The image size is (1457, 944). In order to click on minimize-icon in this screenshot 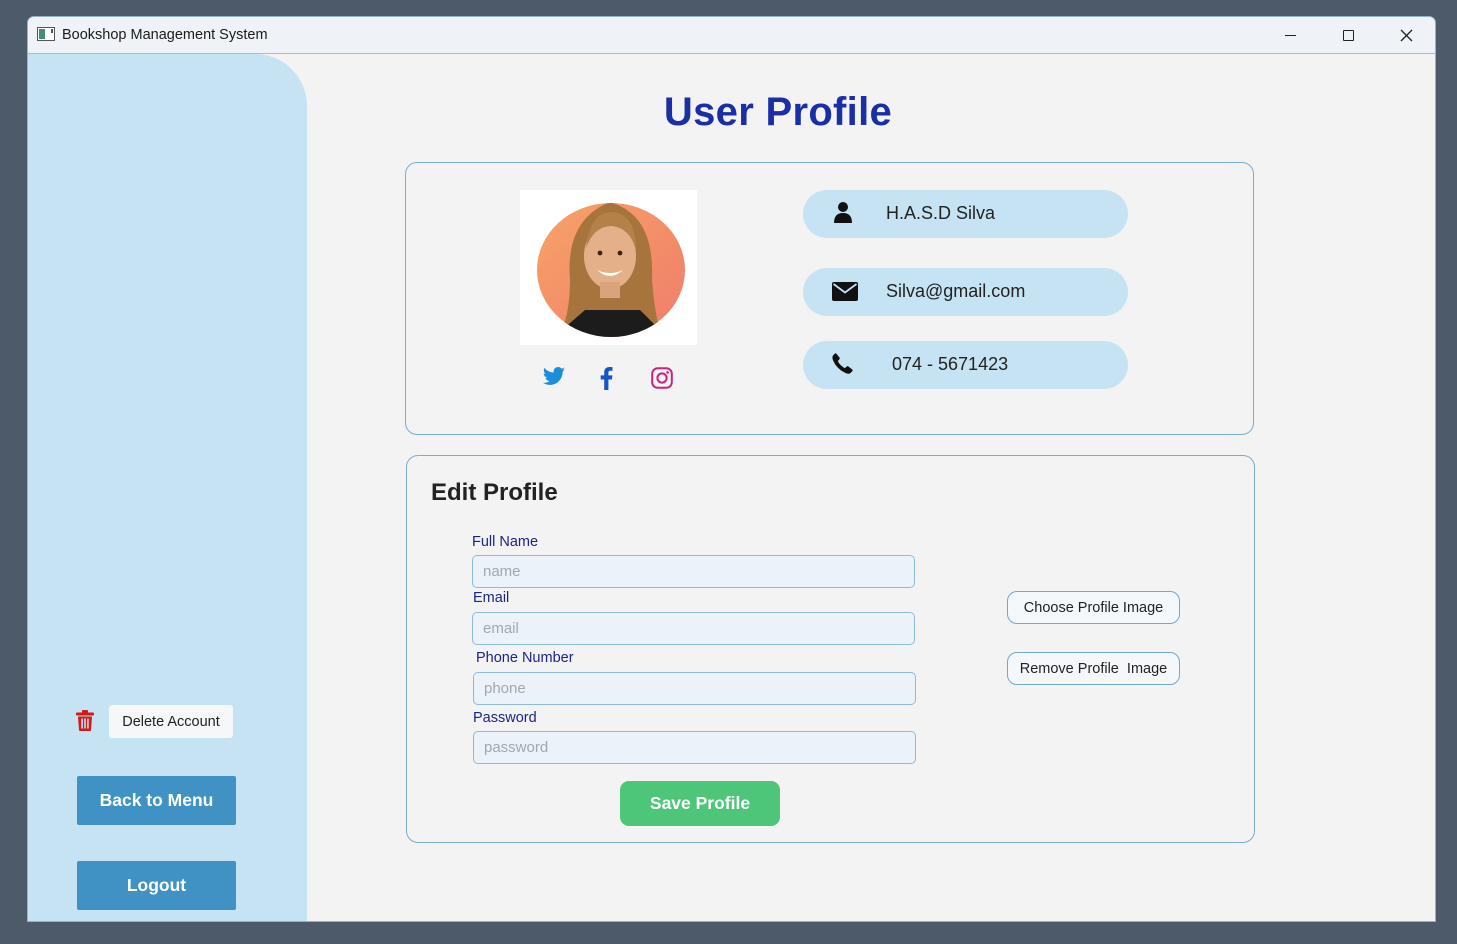, I will do `click(1290, 35)`.